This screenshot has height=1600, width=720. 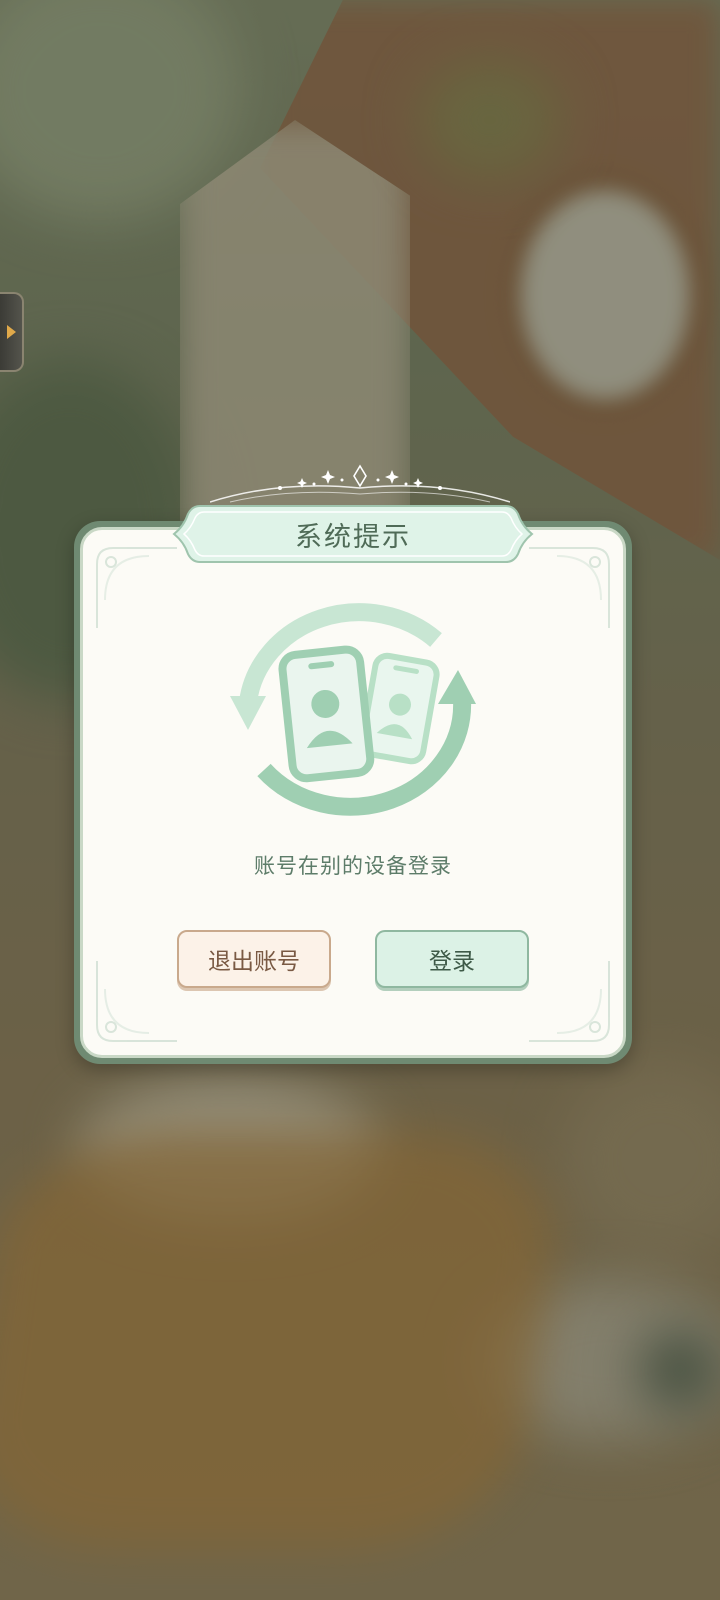 I want to click on dialog-title: 系统提示, so click(x=353, y=537).